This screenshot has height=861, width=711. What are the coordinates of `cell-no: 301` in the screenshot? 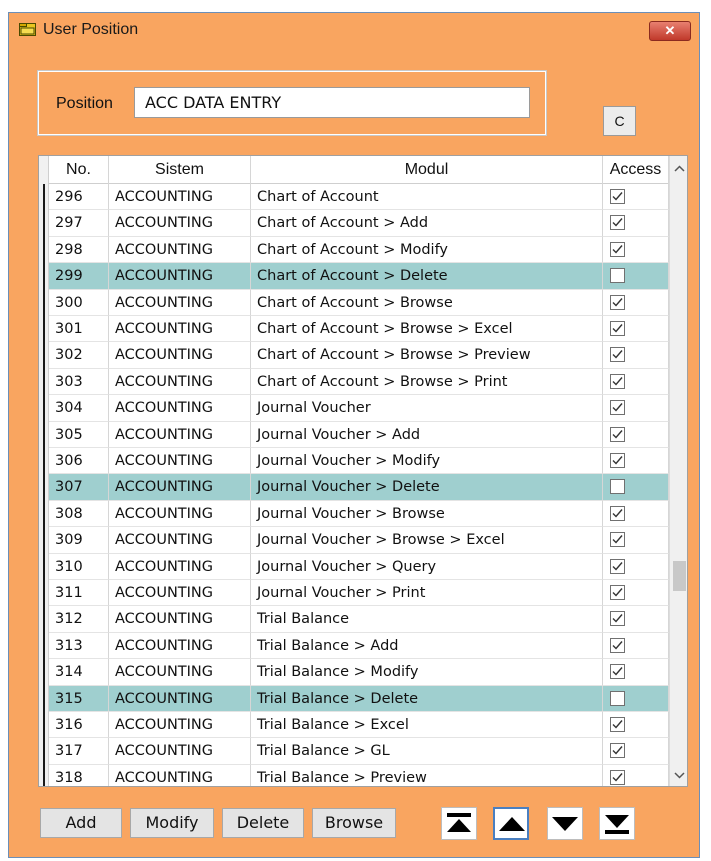 It's located at (79, 329).